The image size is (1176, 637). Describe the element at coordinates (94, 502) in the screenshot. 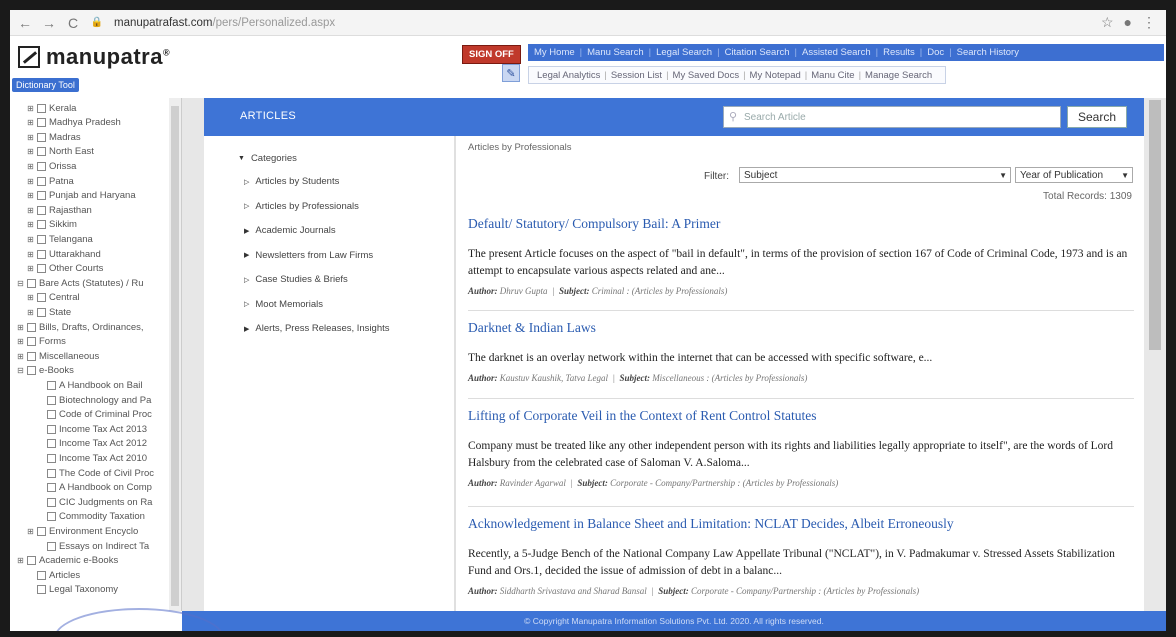

I see `tree-item: CIC Judgments on Ra` at that location.